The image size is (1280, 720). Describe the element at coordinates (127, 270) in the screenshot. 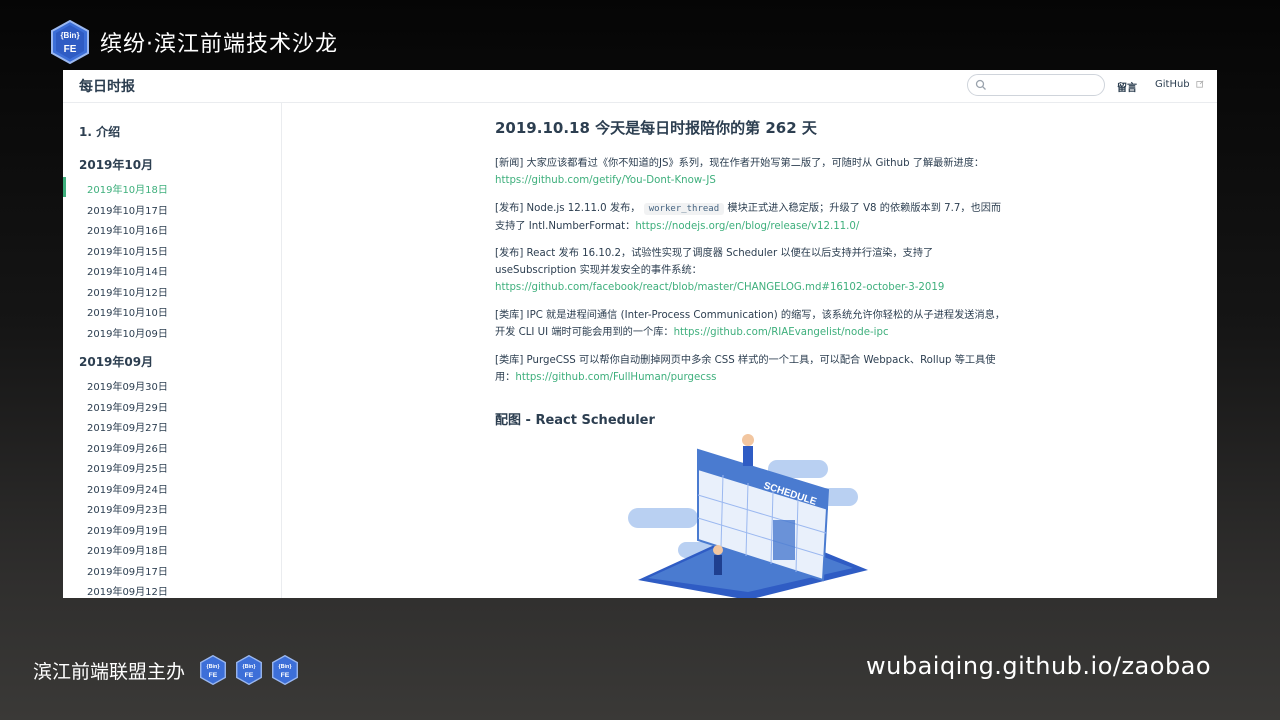

I see `sidebar-item-20191014: 2019年10月14日` at that location.